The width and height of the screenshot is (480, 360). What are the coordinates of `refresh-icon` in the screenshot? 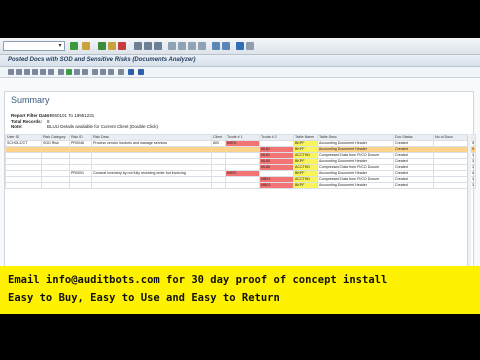 It's located at (141, 72).